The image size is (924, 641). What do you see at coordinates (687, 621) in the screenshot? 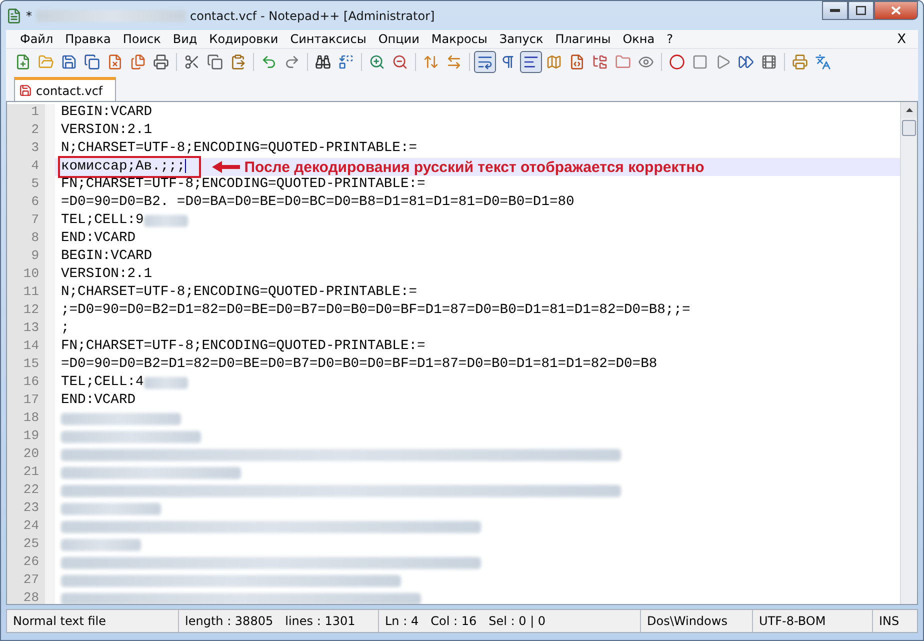
I see `status-text: Dos\Windows` at bounding box center [687, 621].